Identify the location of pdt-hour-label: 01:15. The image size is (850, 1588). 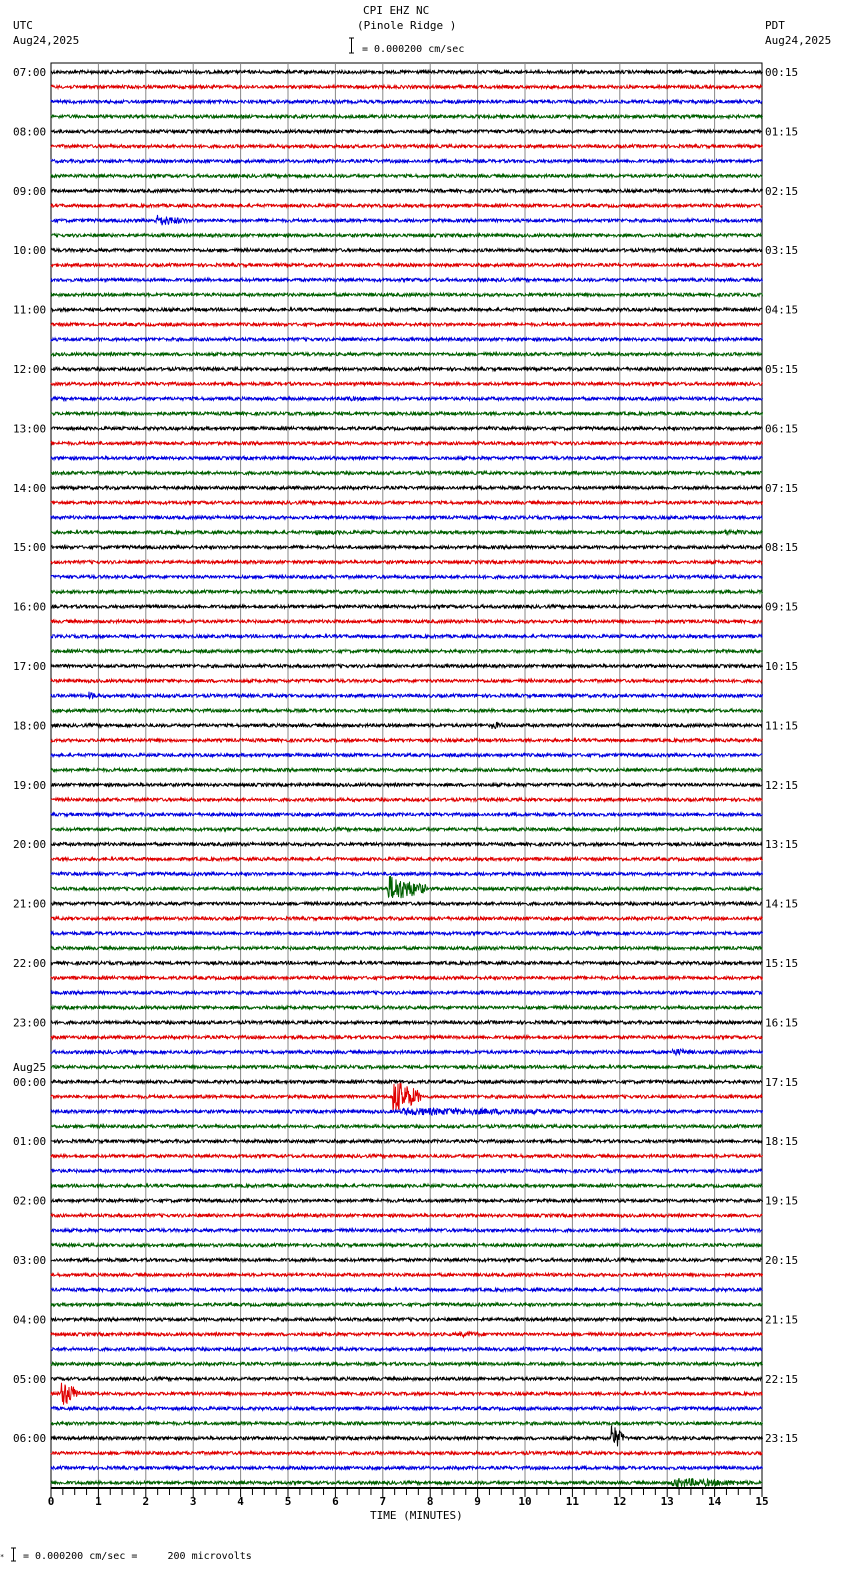
(781, 131).